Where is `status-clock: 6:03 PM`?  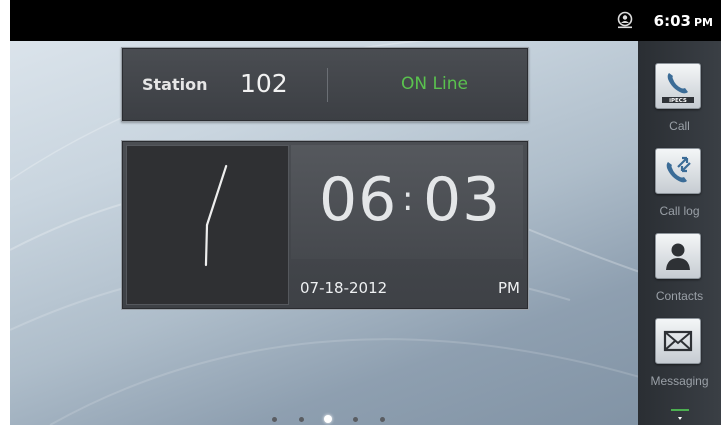
status-clock: 6:03 PM is located at coordinates (683, 21).